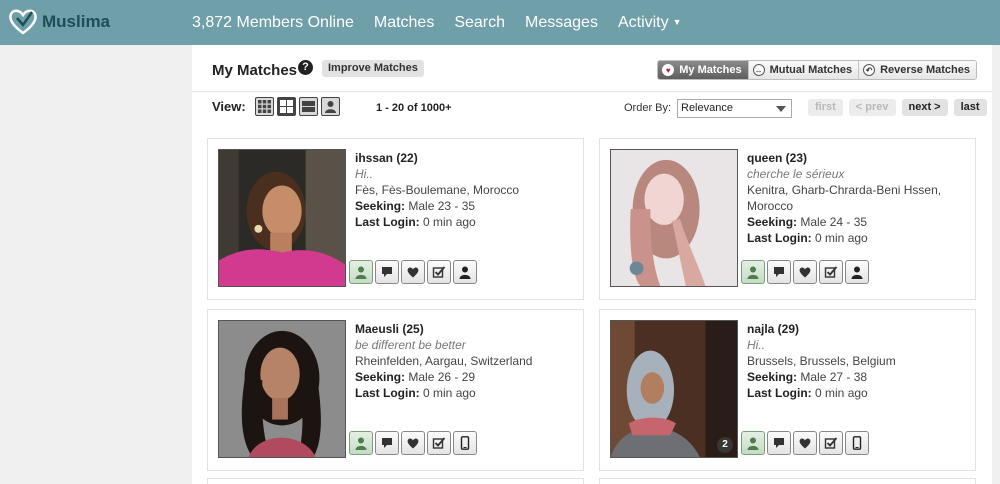  I want to click on nav-activity: Activity ▼, so click(650, 23).